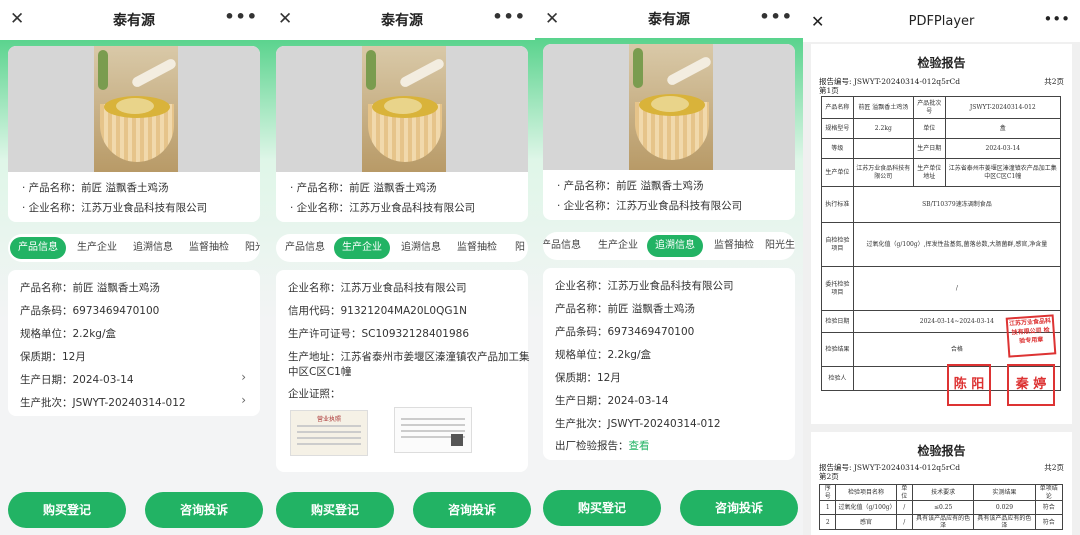  Describe the element at coordinates (1031, 385) in the screenshot. I see `signature-stamp-2: 秦 婷` at that location.